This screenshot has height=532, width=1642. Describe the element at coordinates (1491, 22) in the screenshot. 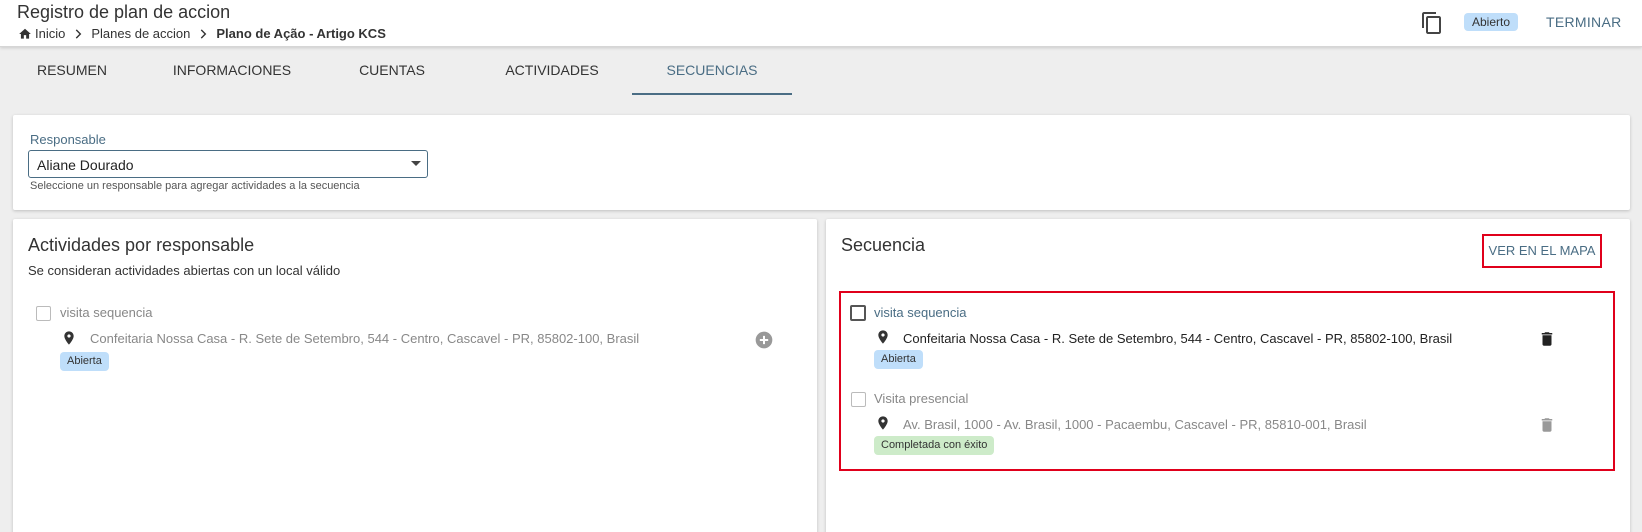

I see `status-badge: Abierto` at that location.